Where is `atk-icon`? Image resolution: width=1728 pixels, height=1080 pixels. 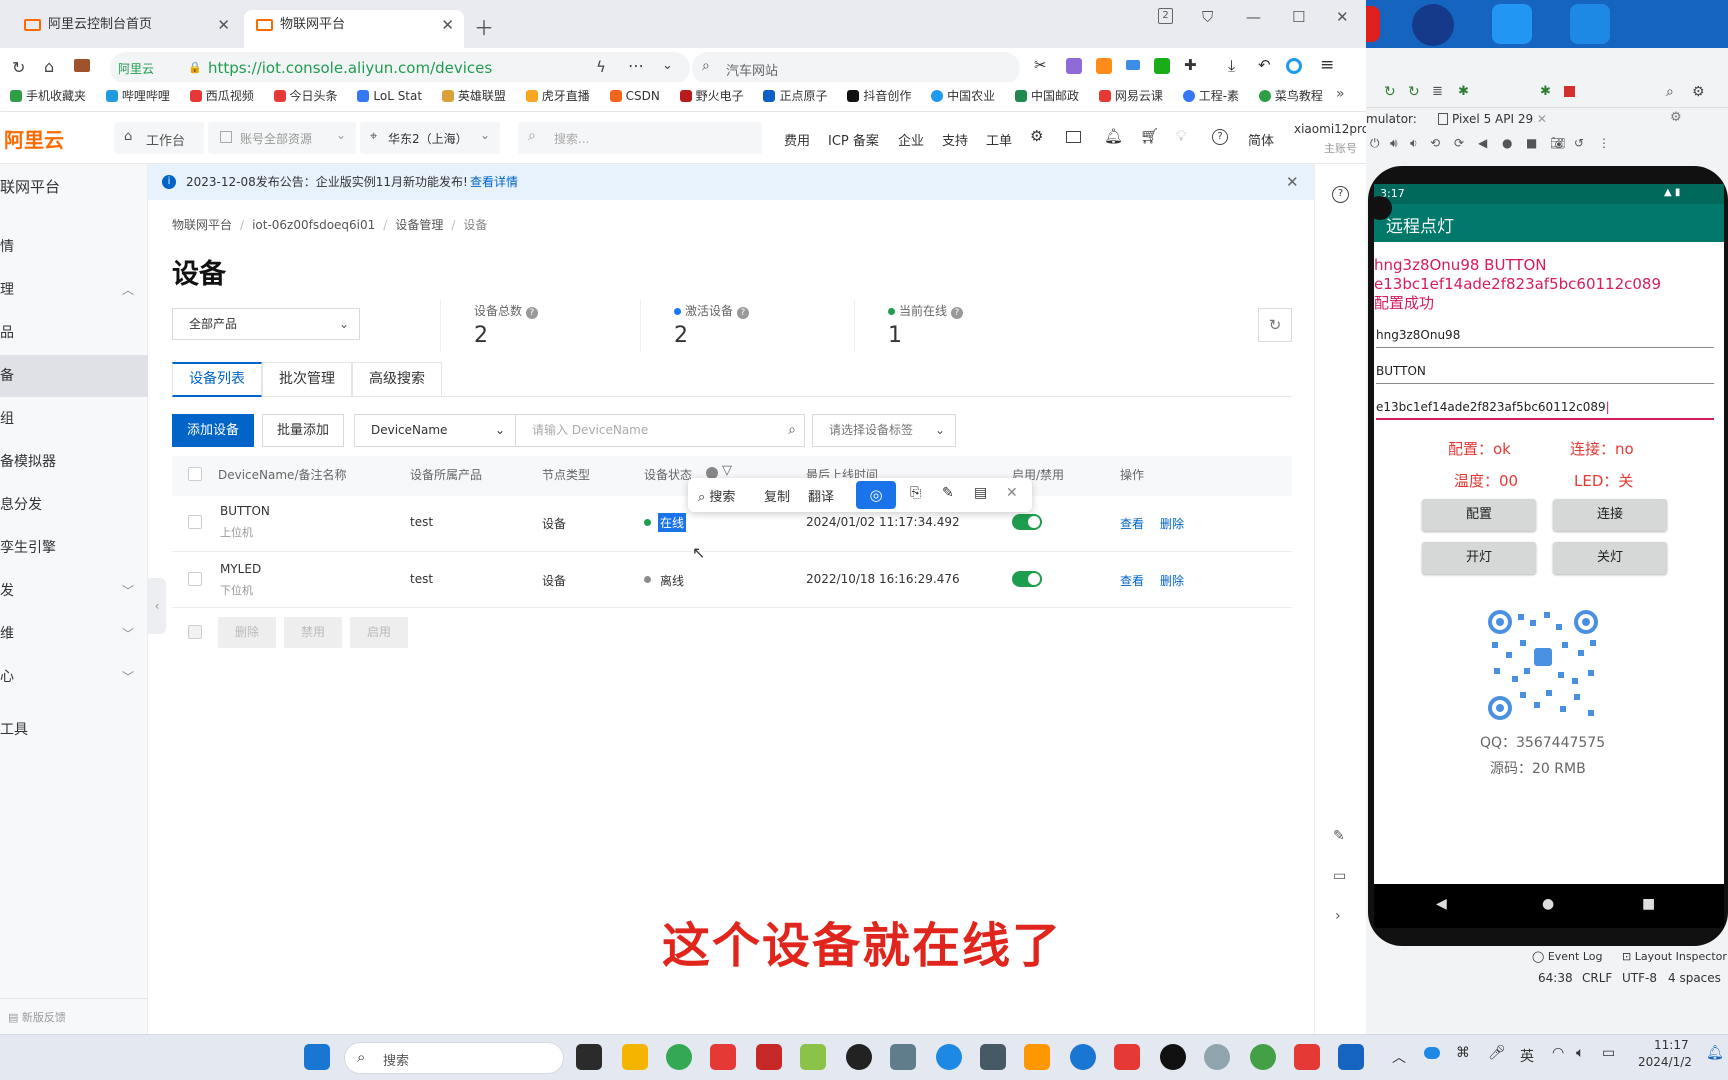
atk-icon is located at coordinates (769, 1057).